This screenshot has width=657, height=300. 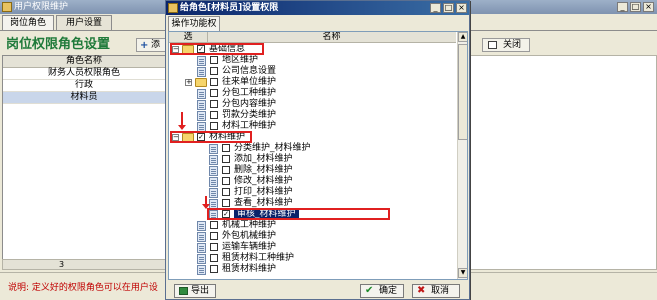 What do you see at coordinates (144, 45) in the screenshot?
I see `plus-icon: +` at bounding box center [144, 45].